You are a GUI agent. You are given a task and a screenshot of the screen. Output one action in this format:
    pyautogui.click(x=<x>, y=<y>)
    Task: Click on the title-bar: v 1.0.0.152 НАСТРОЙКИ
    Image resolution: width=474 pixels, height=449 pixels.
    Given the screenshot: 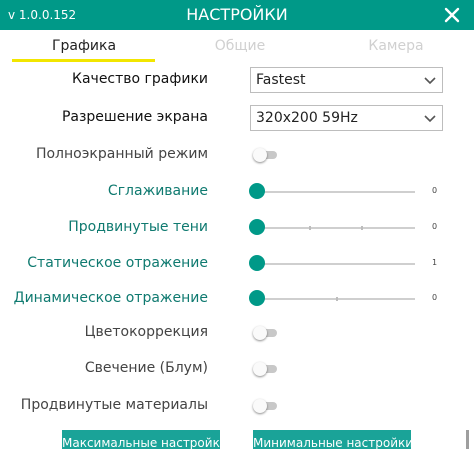 What is the action you would take?
    pyautogui.click(x=237, y=15)
    